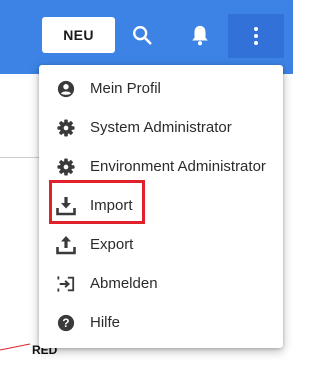  Describe the element at coordinates (161, 244) in the screenshot. I see `menu-item-export: Export` at that location.